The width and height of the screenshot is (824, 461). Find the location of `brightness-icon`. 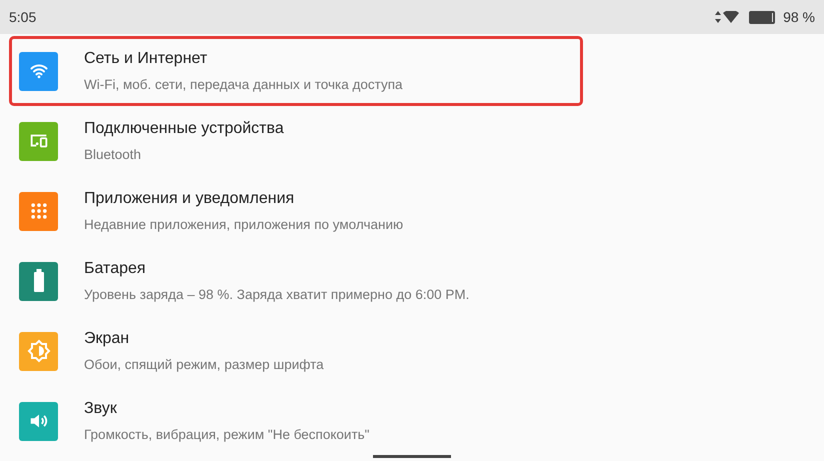

brightness-icon is located at coordinates (38, 351).